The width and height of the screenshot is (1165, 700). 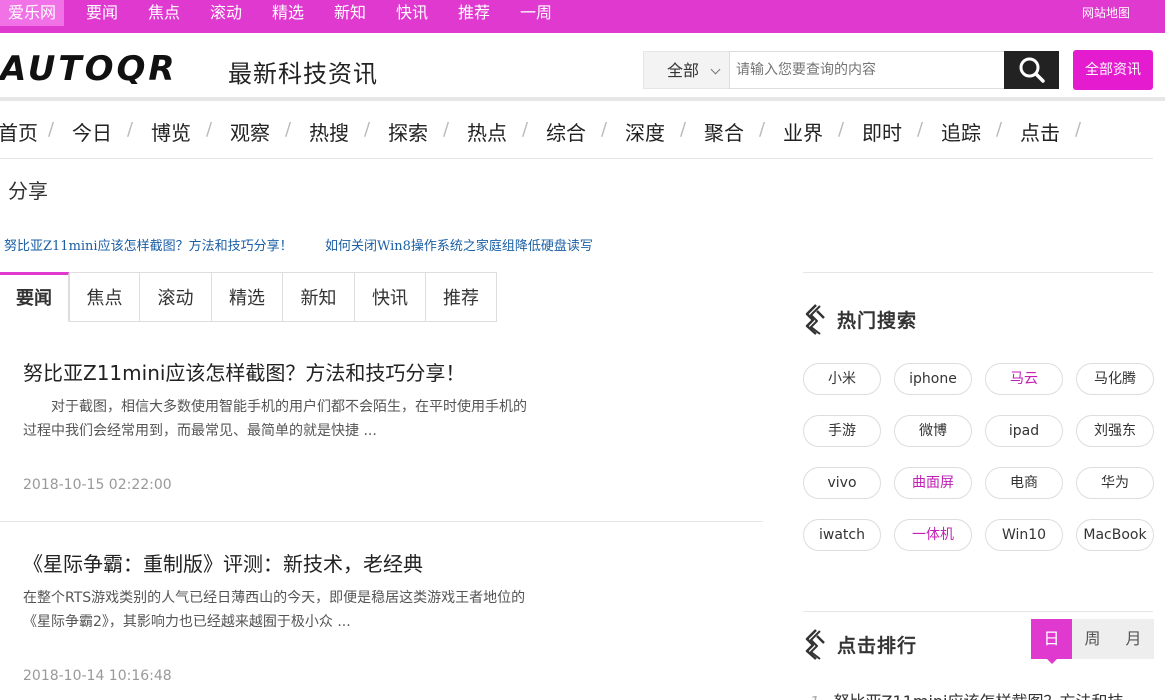 What do you see at coordinates (390, 297) in the screenshot?
I see `tab-kuaixun: 快讯` at bounding box center [390, 297].